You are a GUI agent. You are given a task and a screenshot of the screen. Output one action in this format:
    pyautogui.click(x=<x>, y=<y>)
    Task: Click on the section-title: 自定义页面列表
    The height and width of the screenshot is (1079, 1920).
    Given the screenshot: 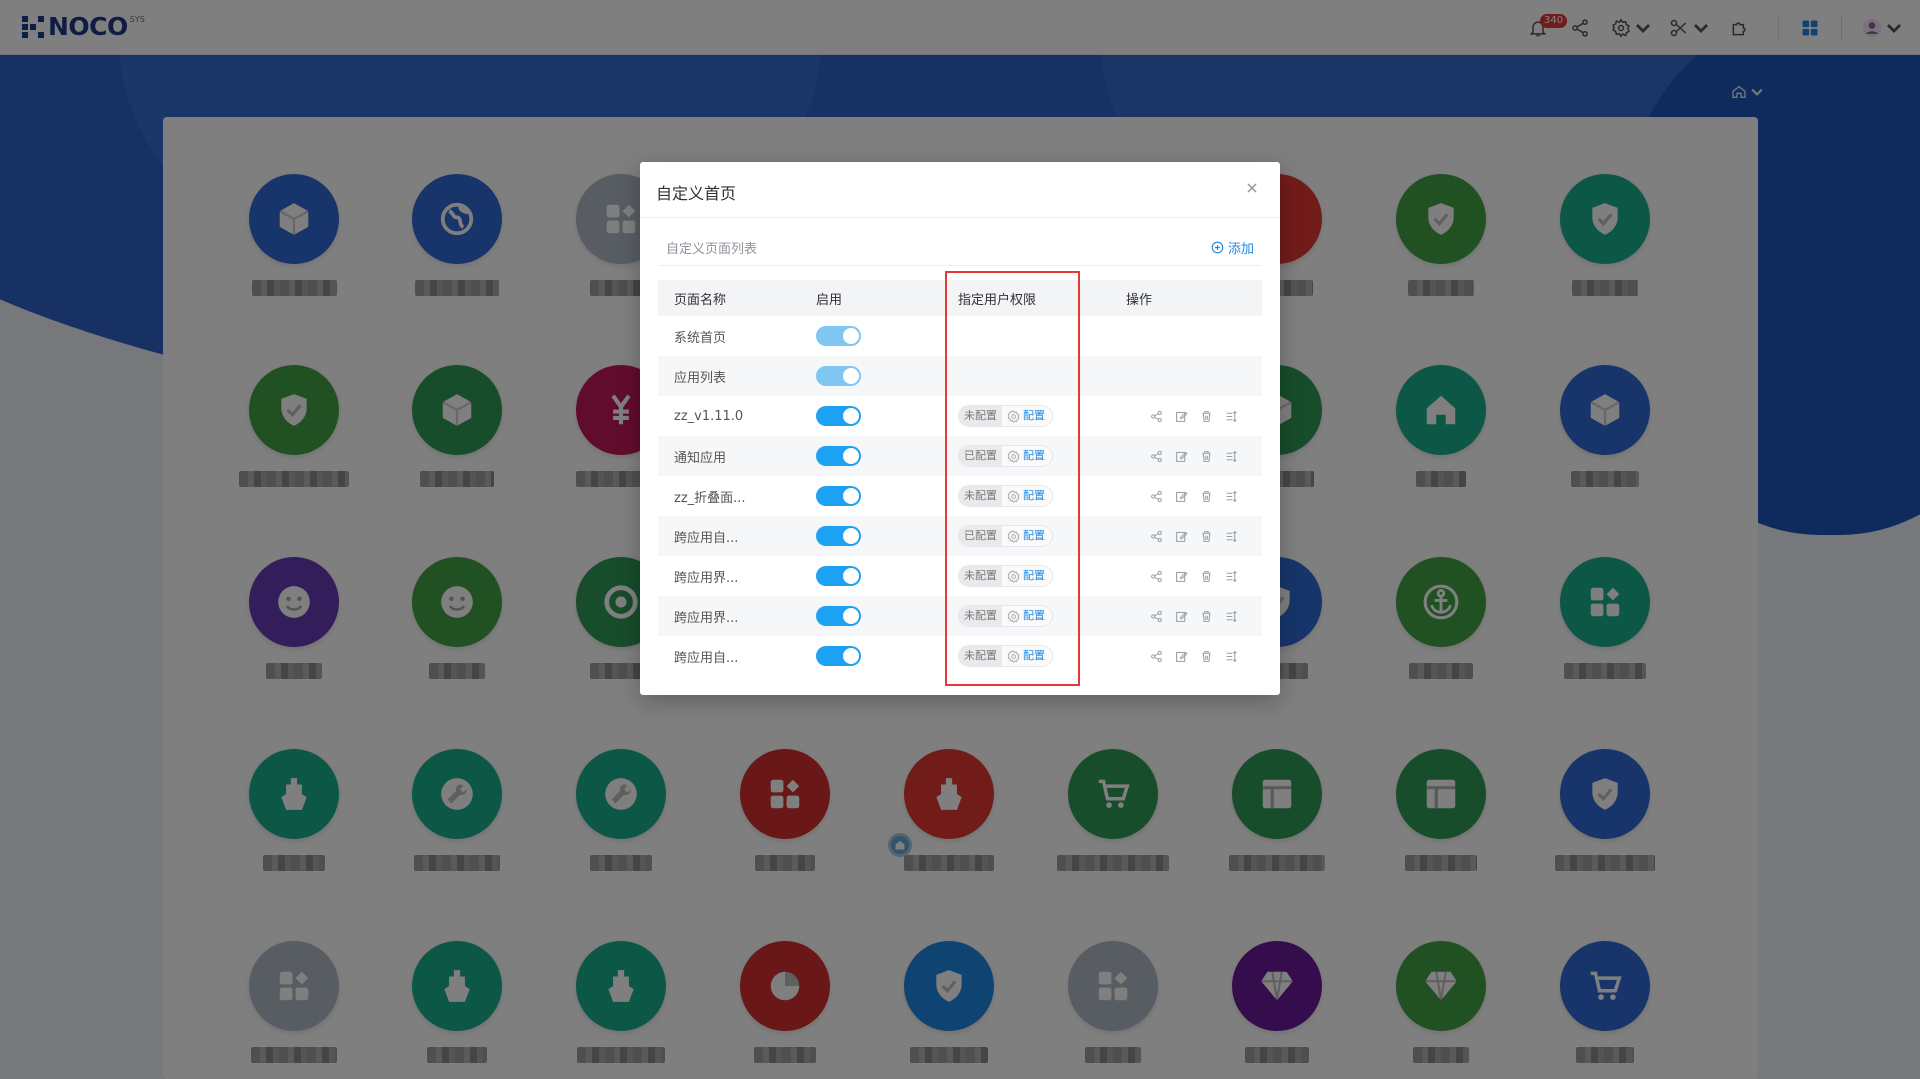 What is the action you would take?
    pyautogui.click(x=712, y=249)
    